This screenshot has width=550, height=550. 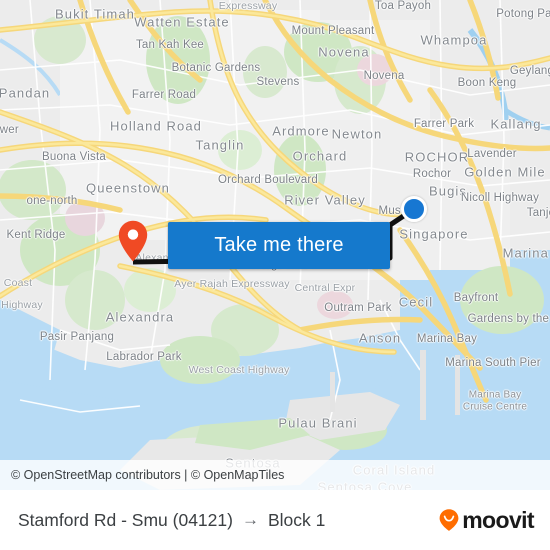 I want to click on origin-label: Stamford Rd - Smu (04121), so click(x=125, y=519).